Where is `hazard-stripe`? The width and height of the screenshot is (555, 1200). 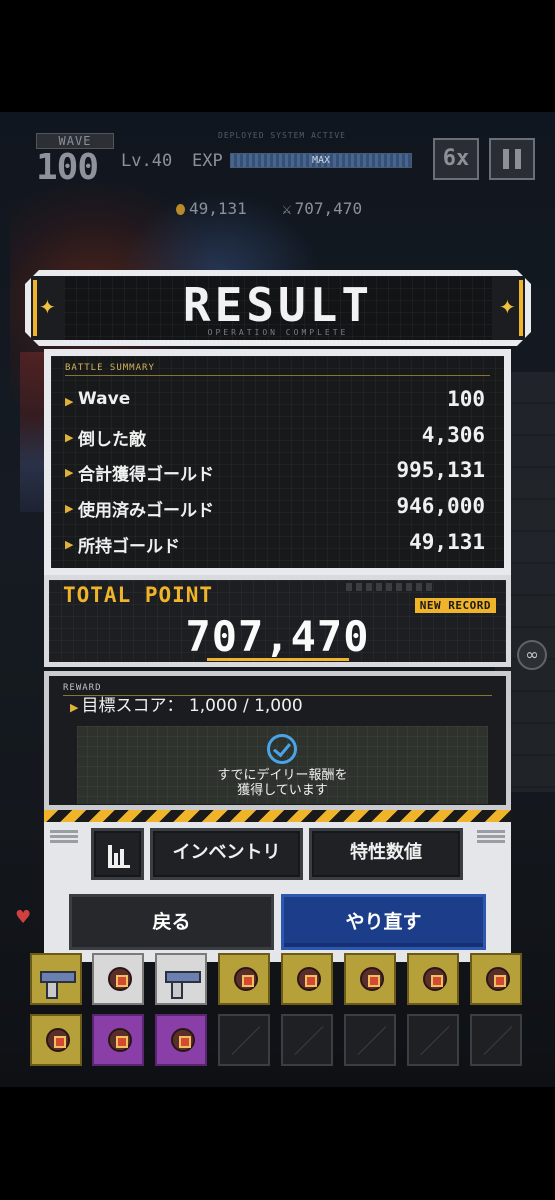
hazard-stripe is located at coordinates (277, 816).